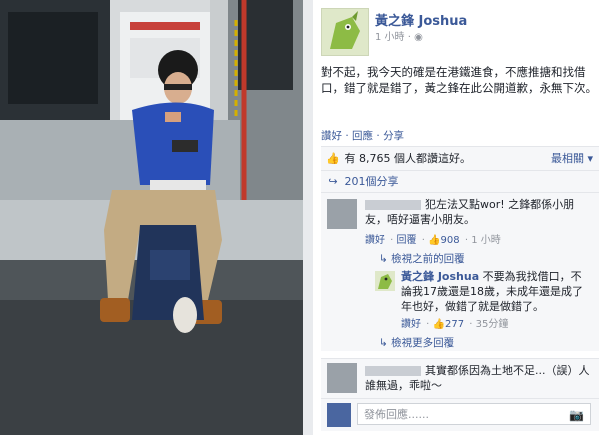  I want to click on reply-author-name: 黃之鋒 Joshua, so click(440, 276).